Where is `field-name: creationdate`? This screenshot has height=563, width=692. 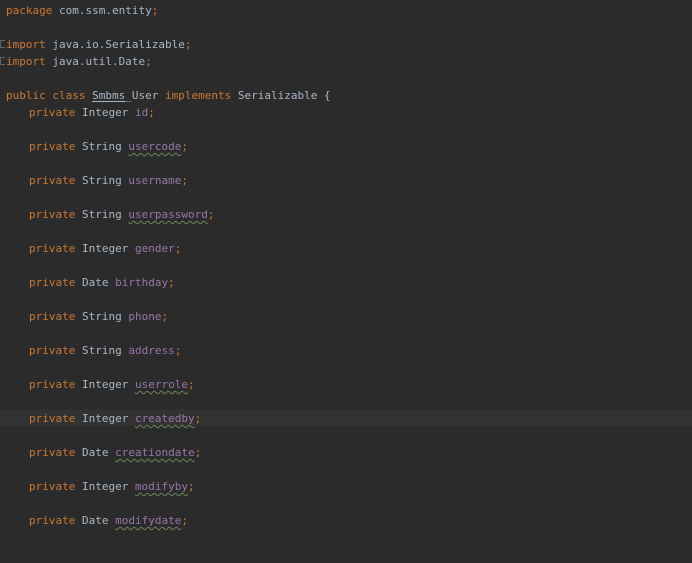 field-name: creationdate is located at coordinates (155, 452).